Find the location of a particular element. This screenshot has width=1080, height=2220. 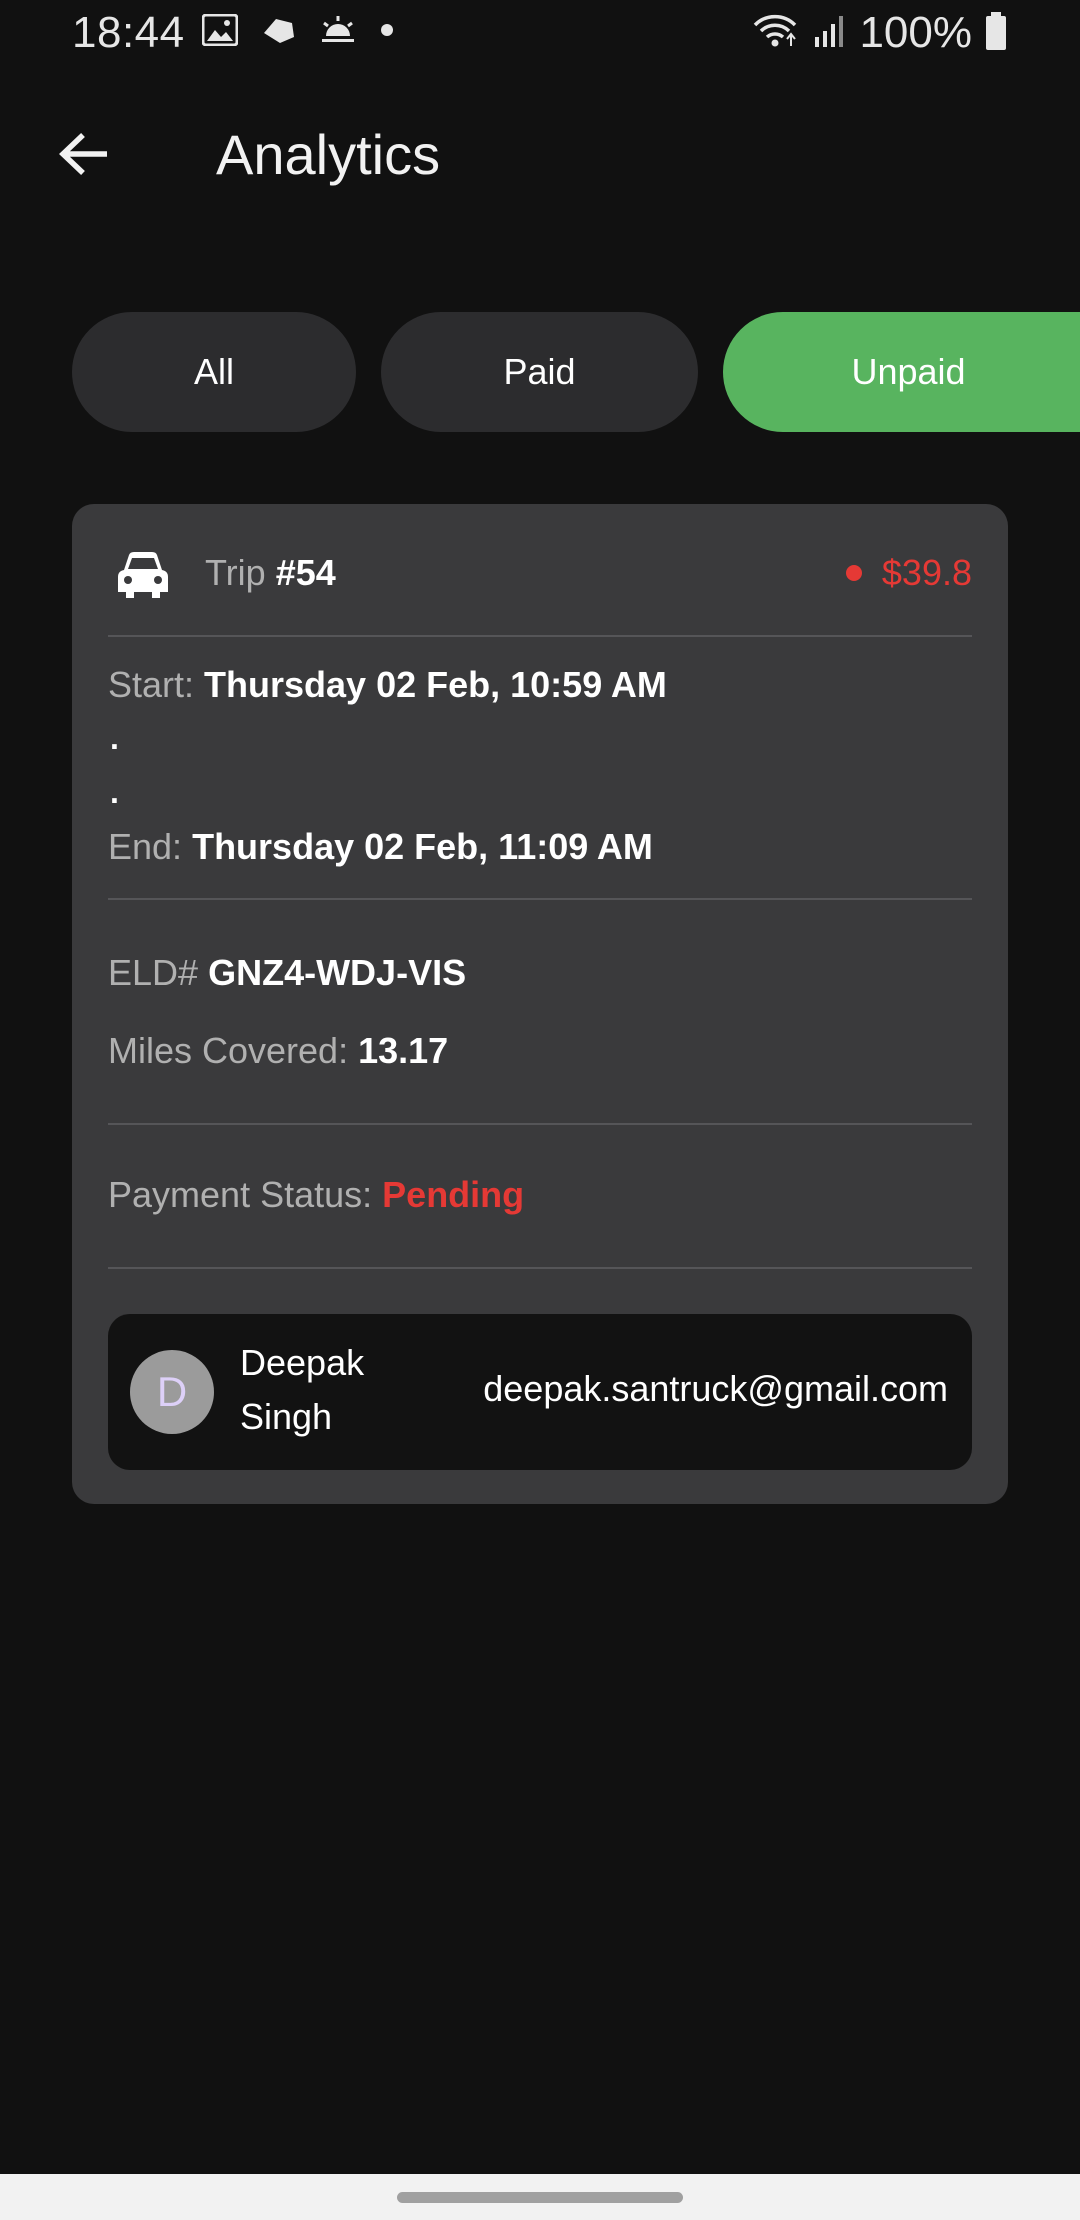

tab-all: All is located at coordinates (214, 372).